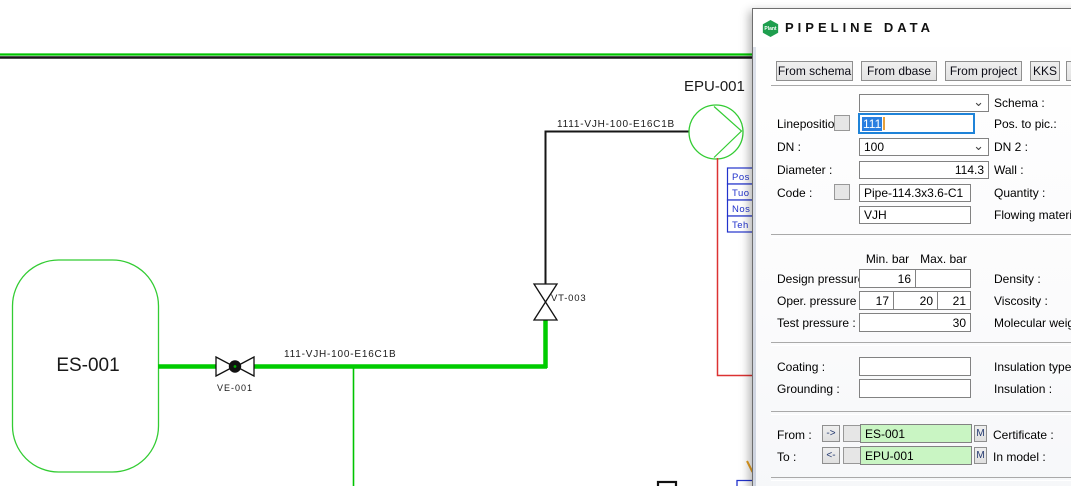  What do you see at coordinates (884, 123) in the screenshot?
I see `text-caret` at bounding box center [884, 123].